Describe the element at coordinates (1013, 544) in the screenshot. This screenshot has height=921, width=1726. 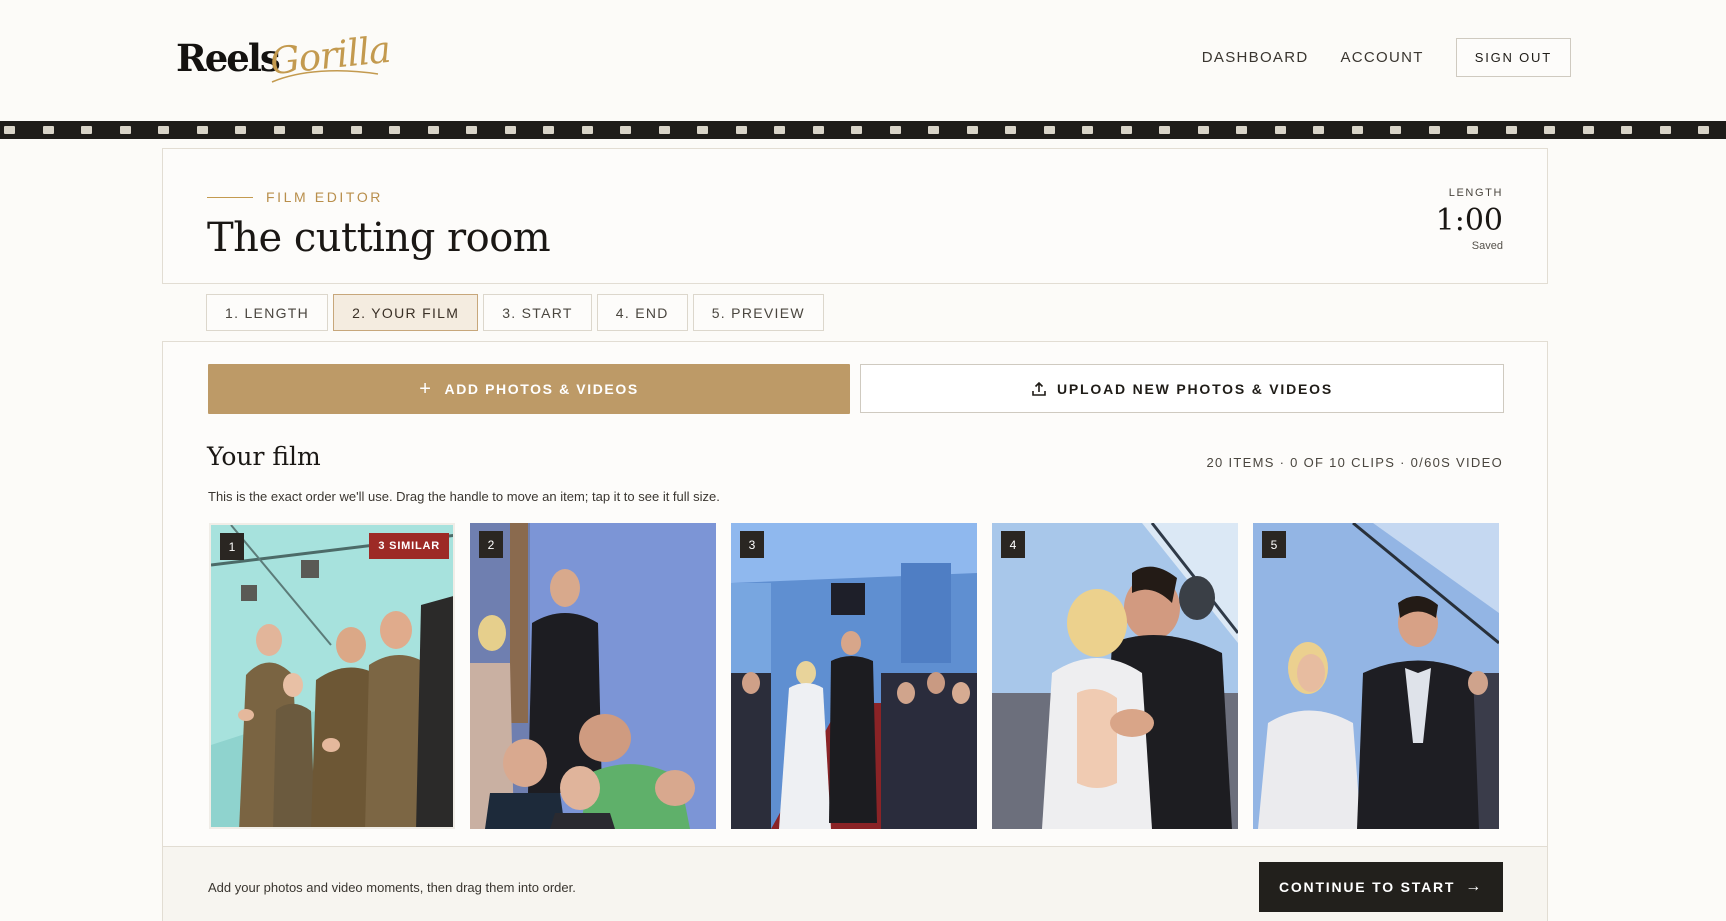
I see `item-number: 4` at that location.